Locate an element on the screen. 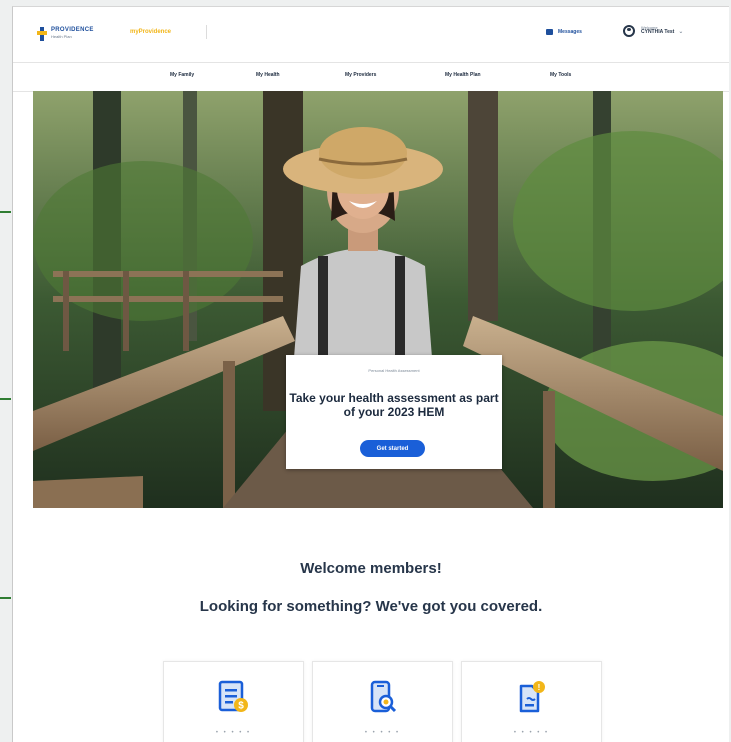 The height and width of the screenshot is (742, 731). header-divider is located at coordinates (206, 32).